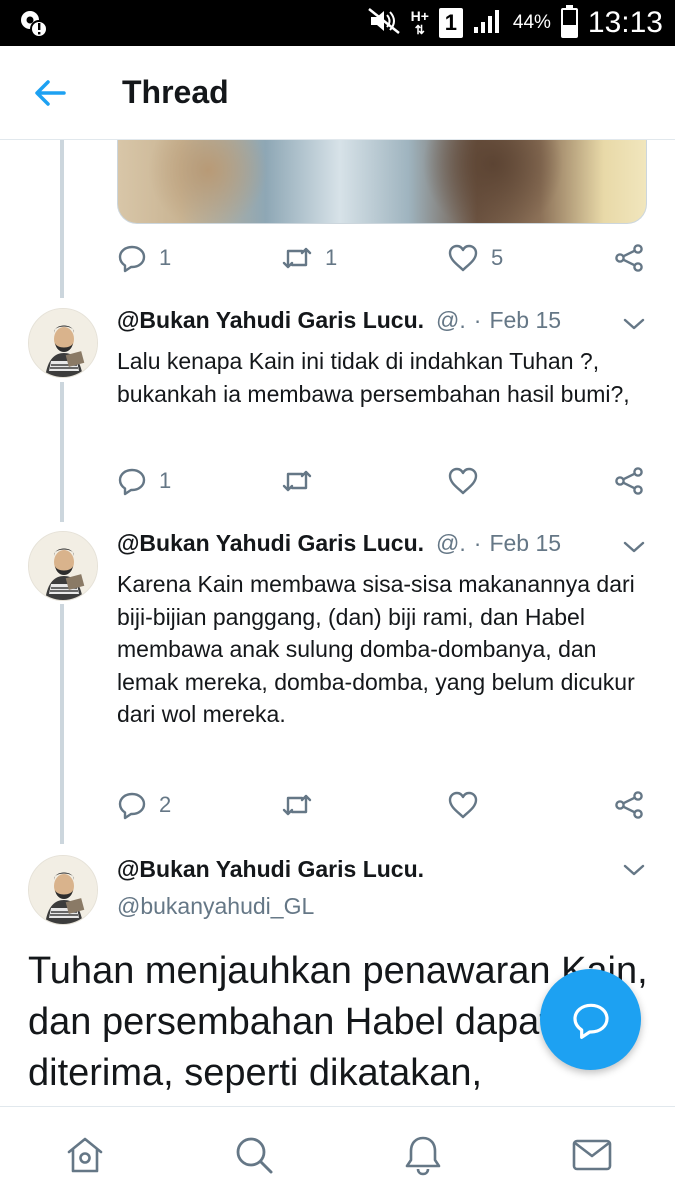 The height and width of the screenshot is (1200, 675). I want to click on clock: 13:13, so click(625, 22).